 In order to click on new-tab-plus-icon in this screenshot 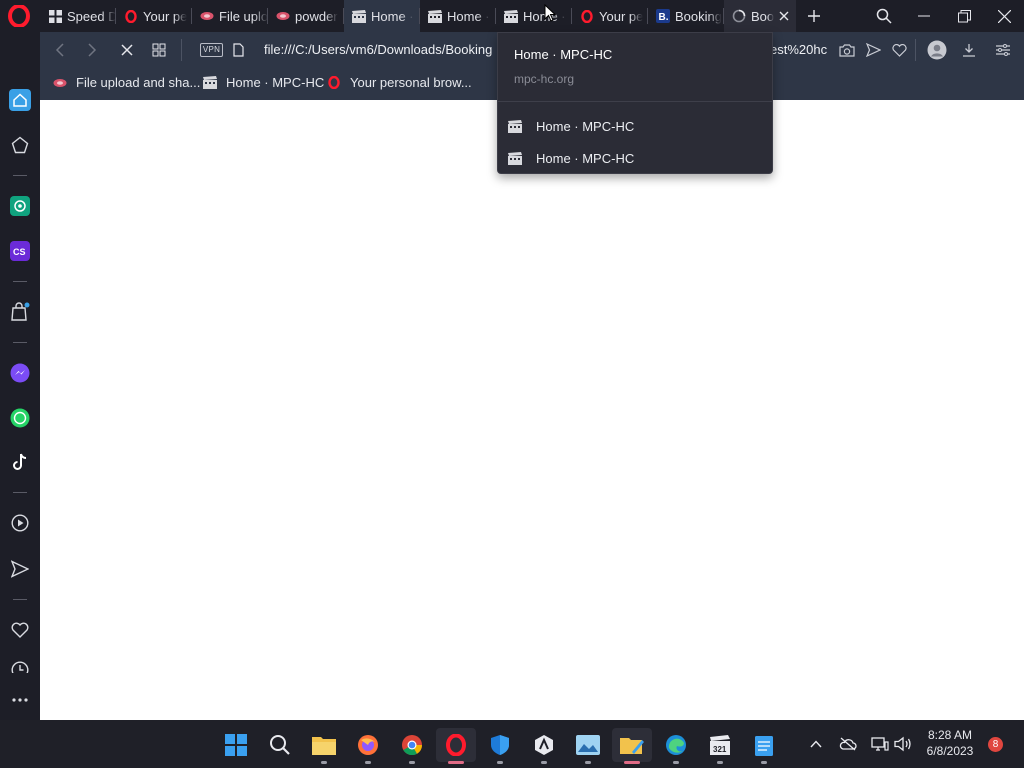, I will do `click(814, 16)`.